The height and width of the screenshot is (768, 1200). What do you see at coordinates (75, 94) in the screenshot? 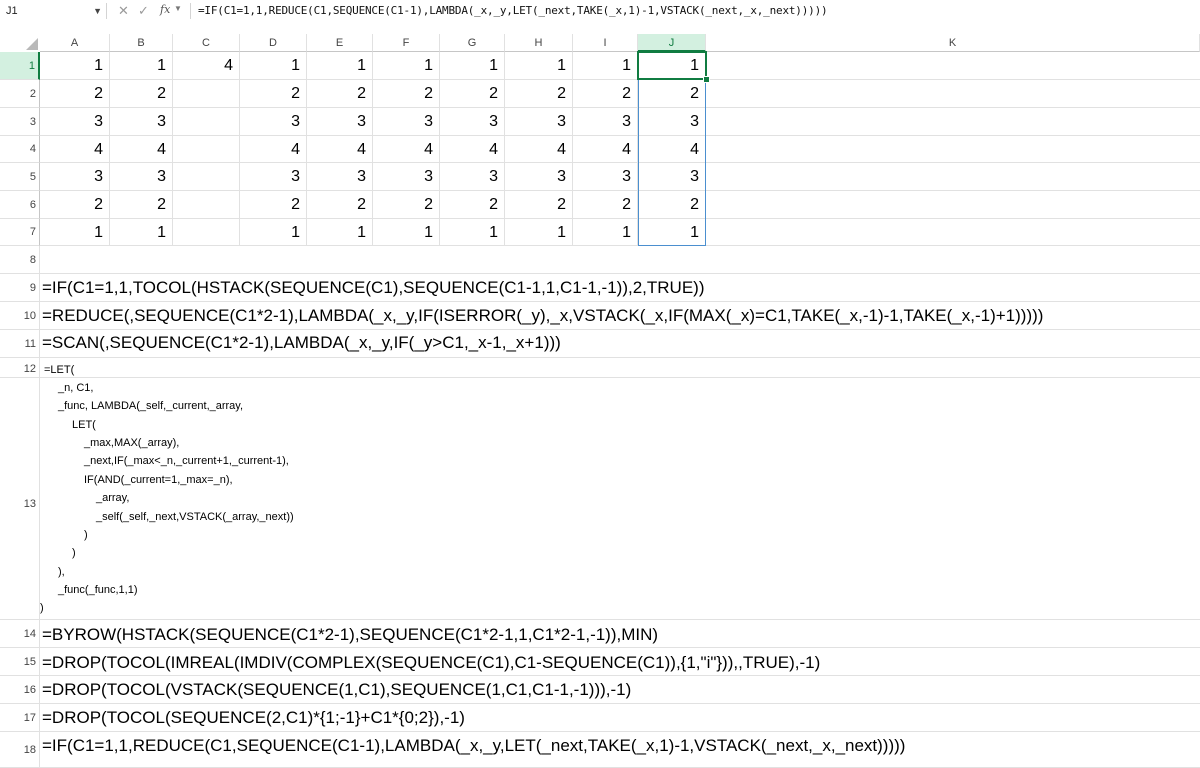
I see `cell-a2: 2` at bounding box center [75, 94].